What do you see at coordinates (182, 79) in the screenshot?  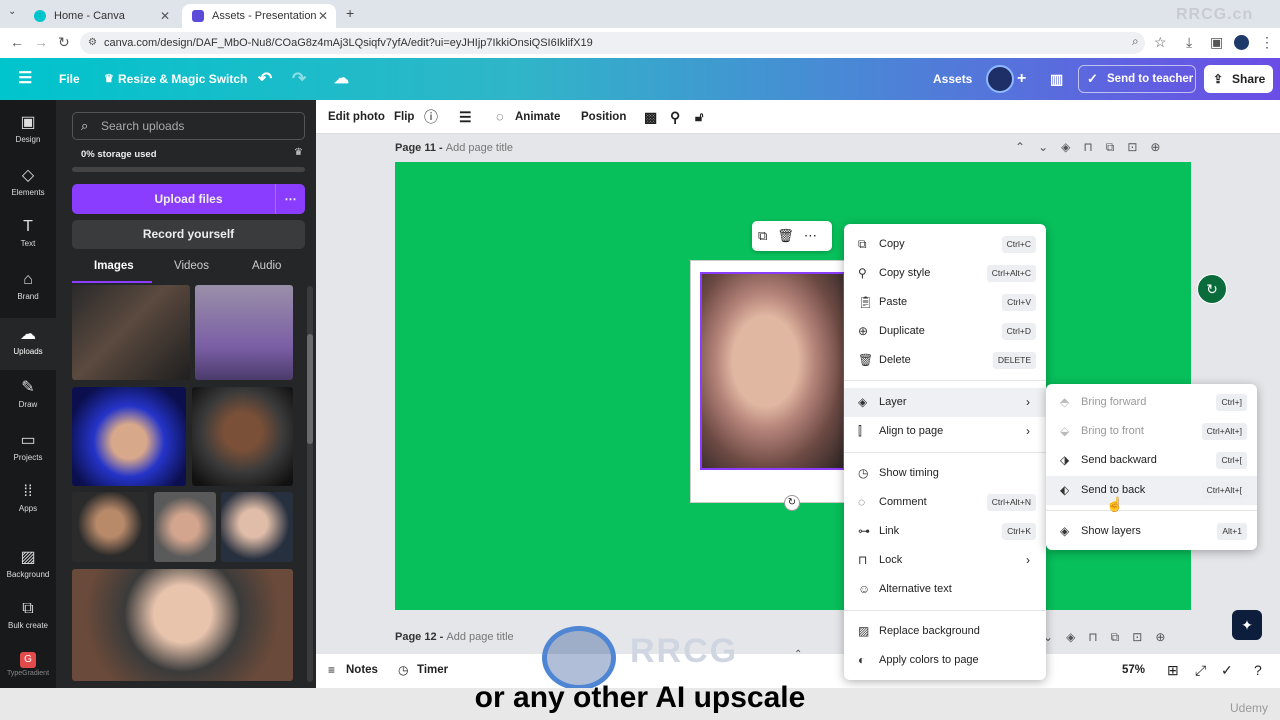 I see `resize-magic-switch-button: Resize & Magic Switch` at bounding box center [182, 79].